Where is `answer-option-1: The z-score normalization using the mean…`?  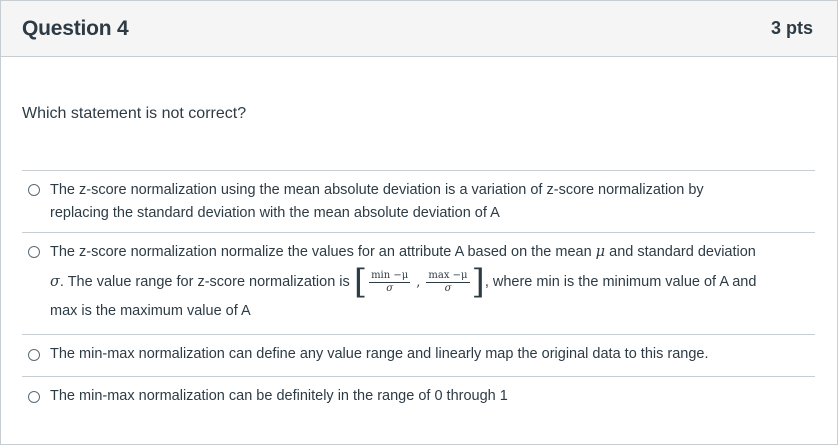
answer-option-1: The z-score normalization using the mean… is located at coordinates (418, 201).